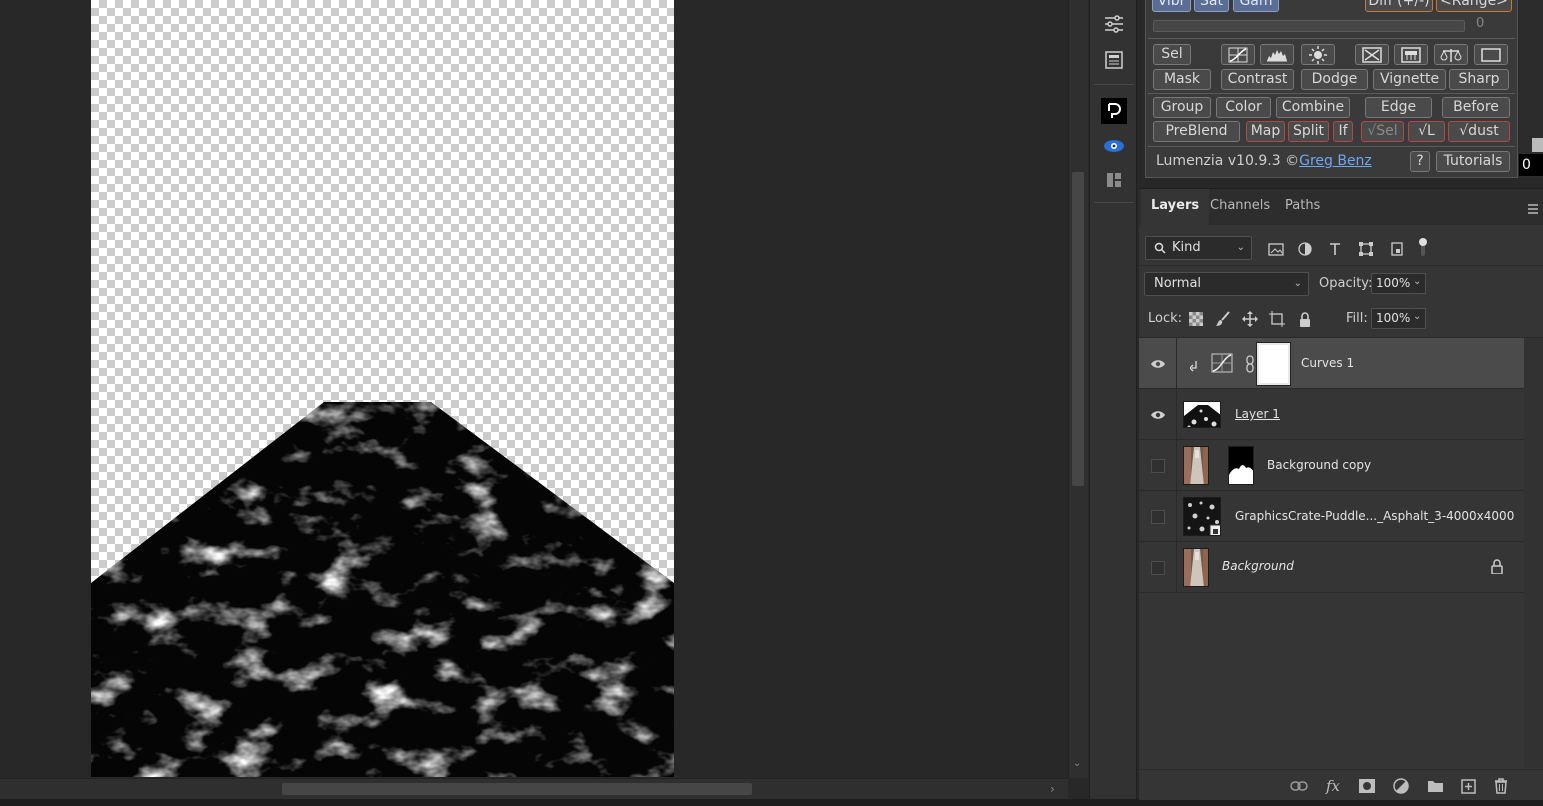 The width and height of the screenshot is (1543, 806). Describe the element at coordinates (1198, 248) in the screenshot. I see `filter-kind-select: Kind ⌄` at that location.